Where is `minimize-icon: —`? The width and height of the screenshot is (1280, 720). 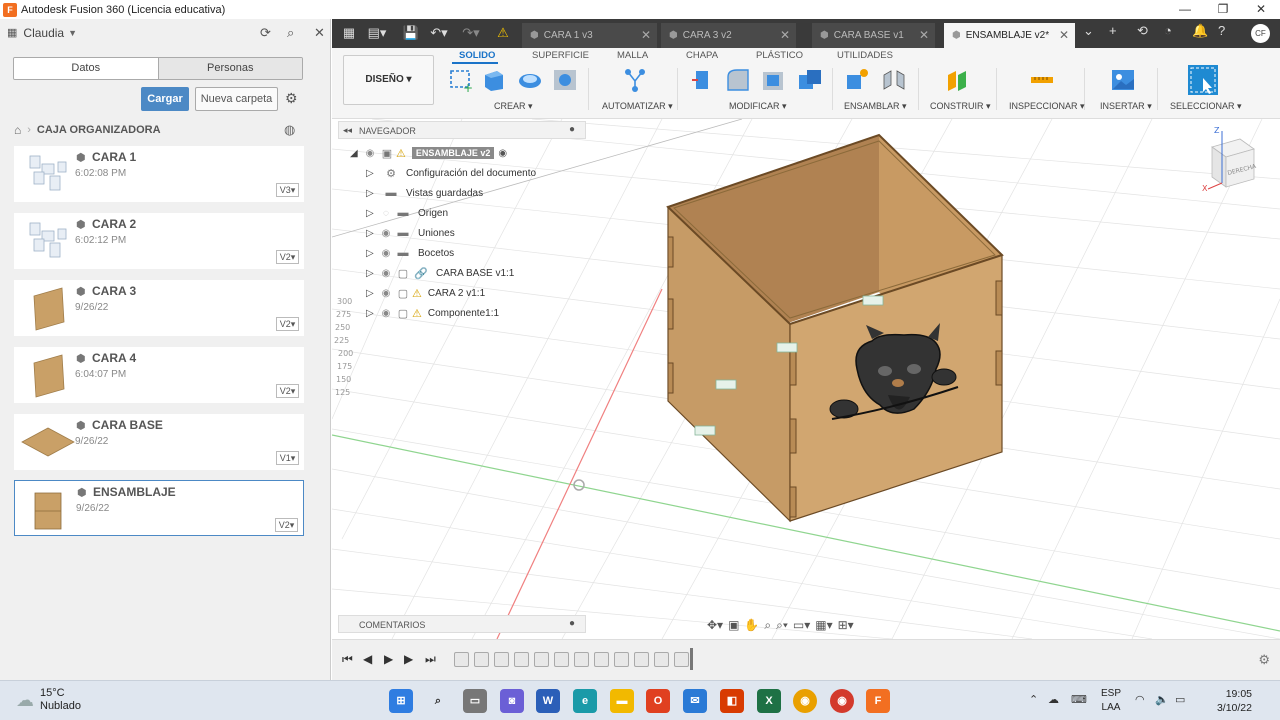
minimize-icon: — is located at coordinates (1185, 9).